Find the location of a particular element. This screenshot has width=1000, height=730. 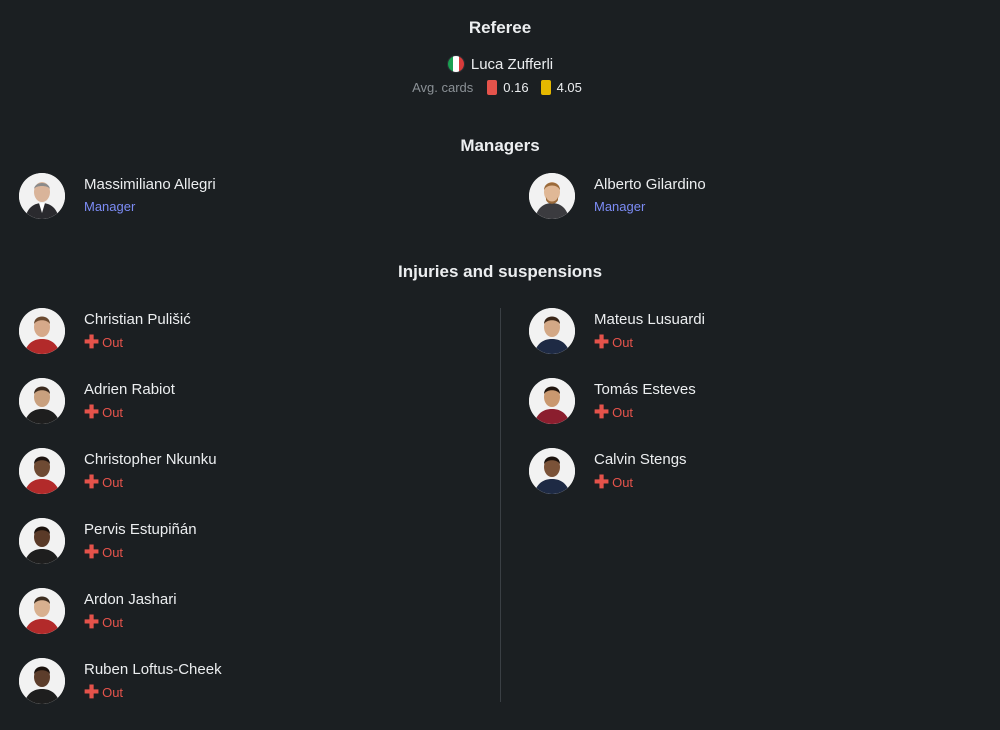

yellow-card-icon is located at coordinates (545, 87).